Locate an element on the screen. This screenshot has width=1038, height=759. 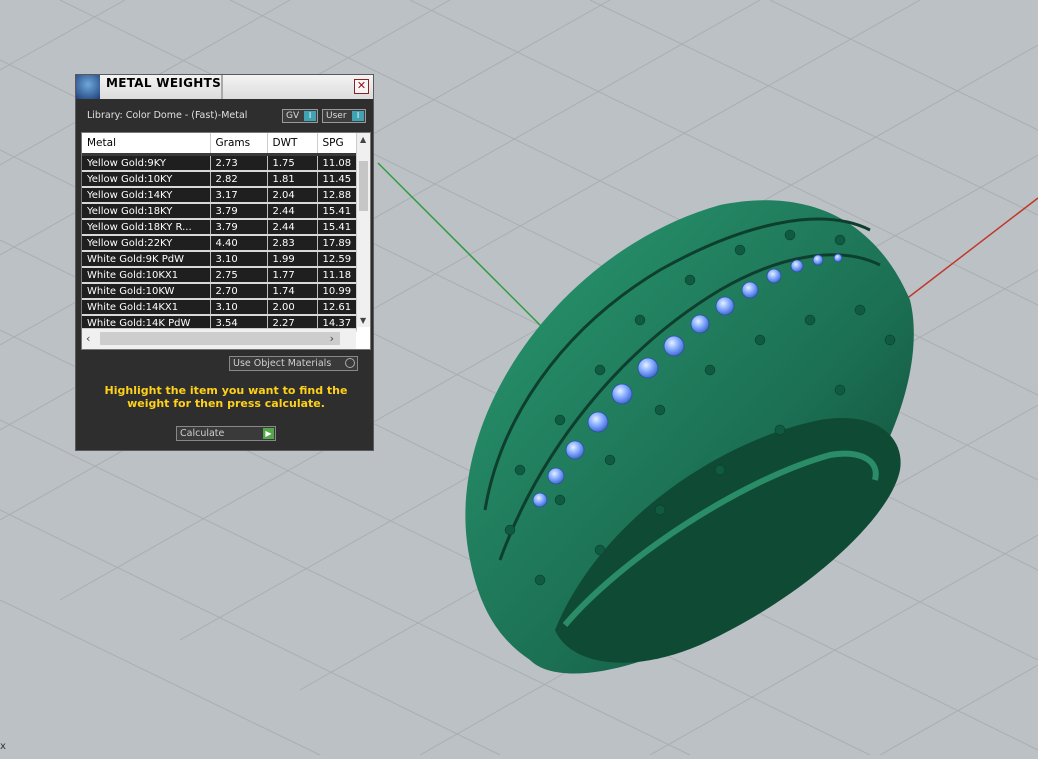
title-separator is located at coordinates (222, 87).